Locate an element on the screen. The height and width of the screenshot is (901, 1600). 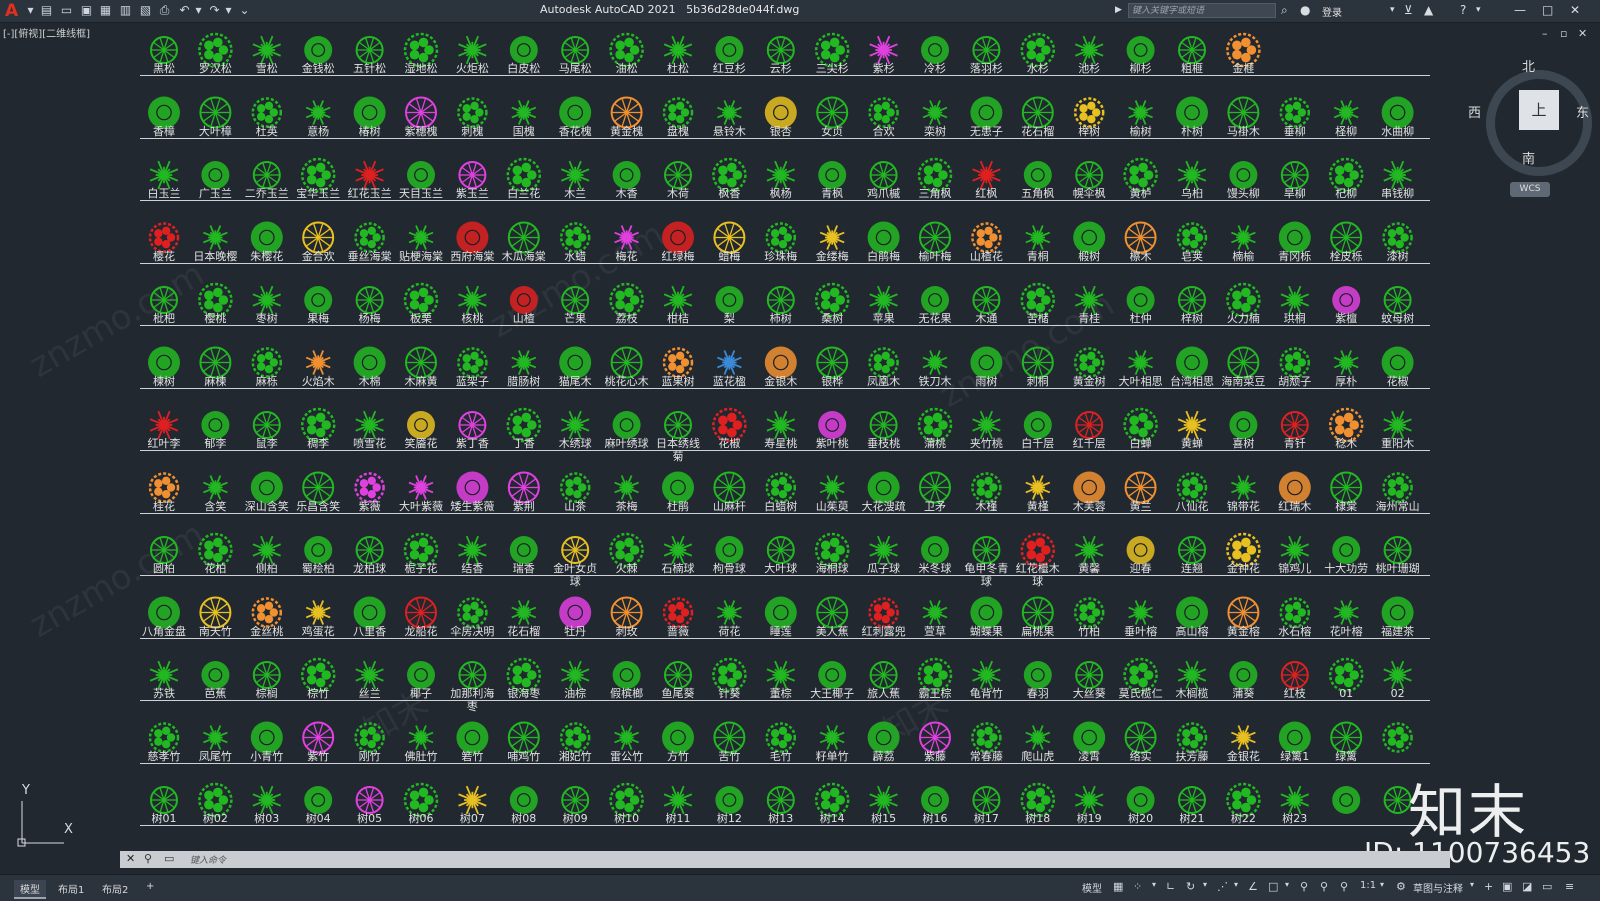
isolate-icon: ◪ is located at coordinates (1527, 886).